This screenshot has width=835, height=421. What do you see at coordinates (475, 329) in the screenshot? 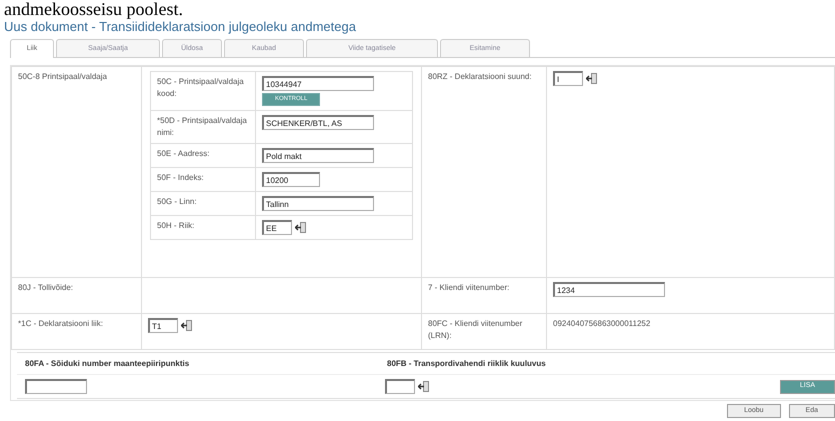
I see `field-label: 80FC - Kliendi viitenumber (LRN):` at bounding box center [475, 329].